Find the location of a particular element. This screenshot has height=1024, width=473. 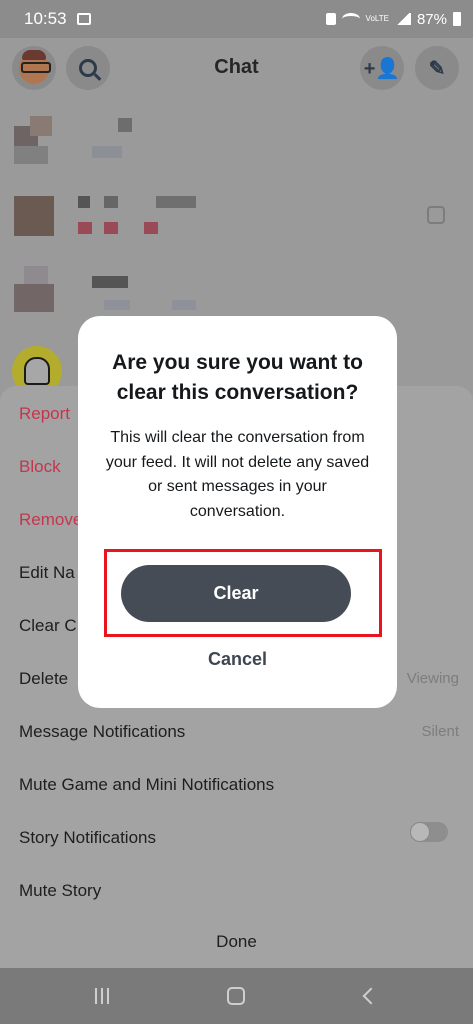

ghost-icon is located at coordinates (37, 371).